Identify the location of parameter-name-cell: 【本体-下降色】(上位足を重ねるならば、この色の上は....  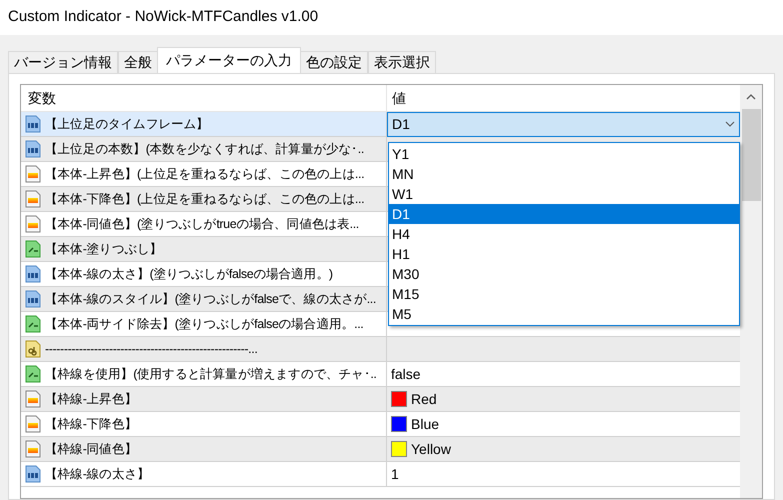
(204, 199).